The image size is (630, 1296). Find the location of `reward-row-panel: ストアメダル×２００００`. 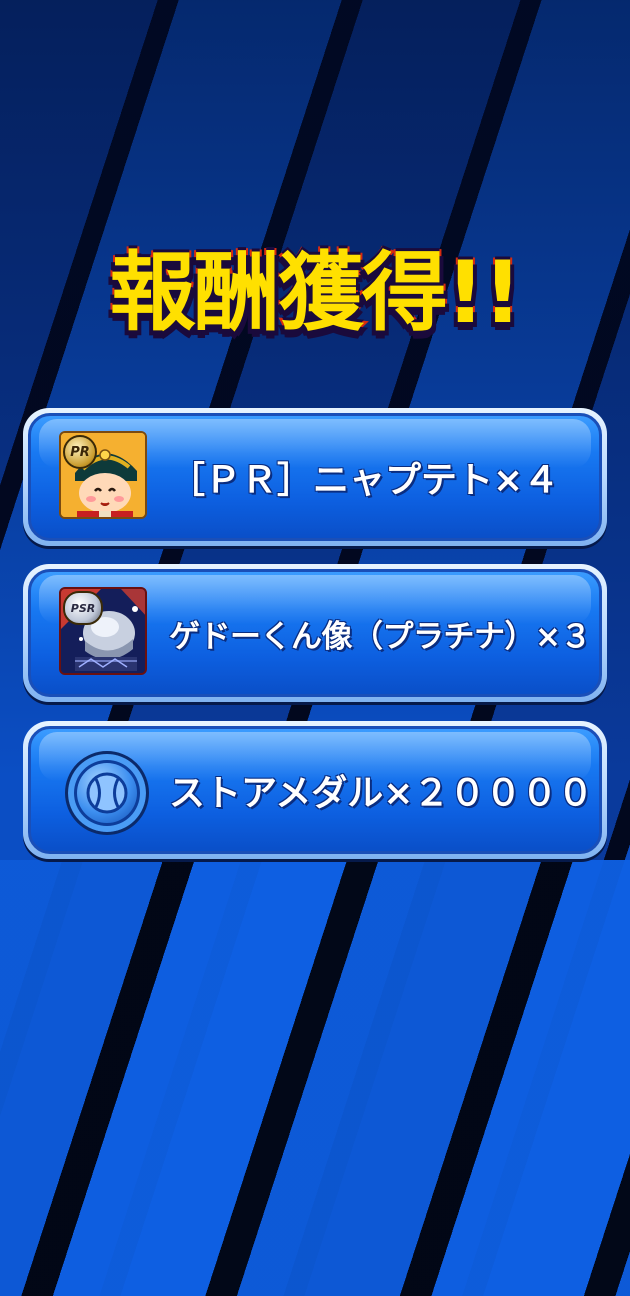

reward-row-panel: ストアメダル×２００００ is located at coordinates (315, 790).